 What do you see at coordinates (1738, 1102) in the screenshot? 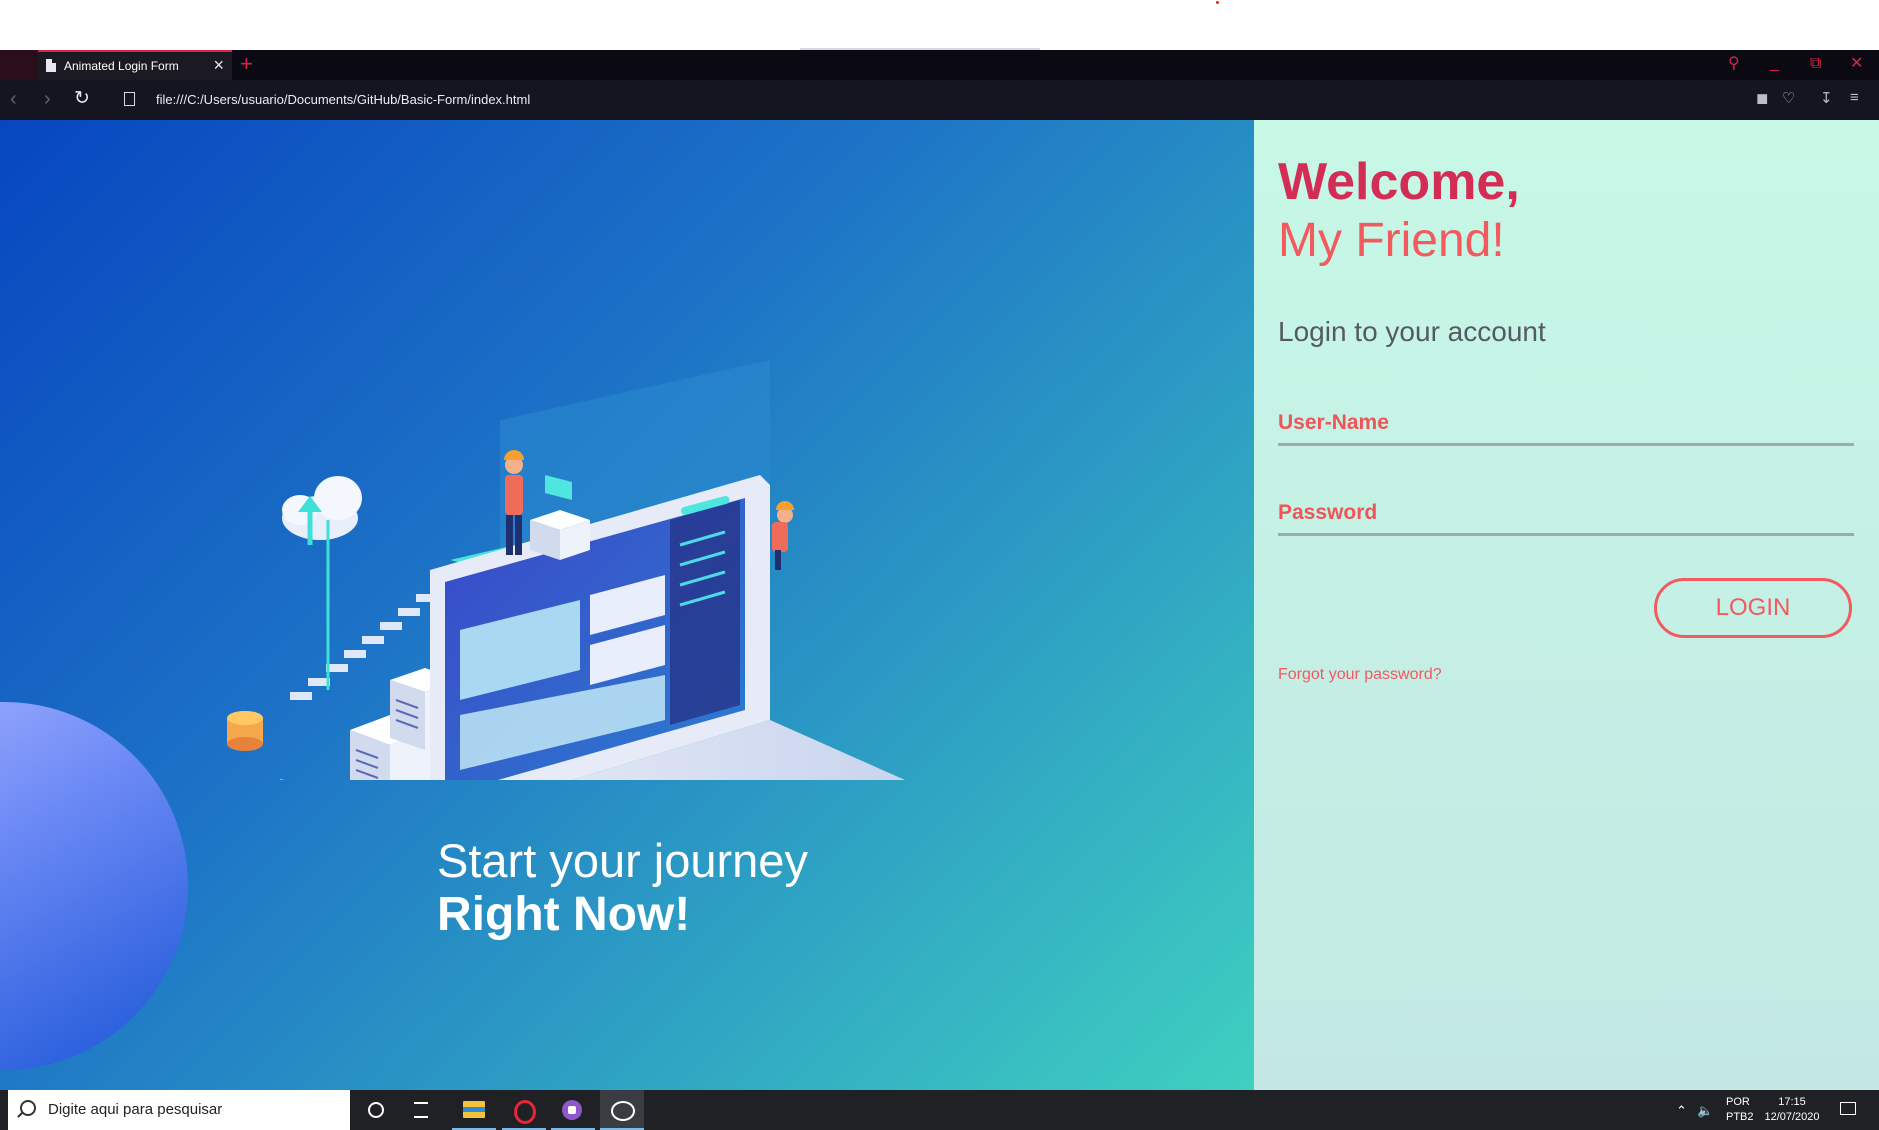
I see `language-code: POR` at bounding box center [1738, 1102].